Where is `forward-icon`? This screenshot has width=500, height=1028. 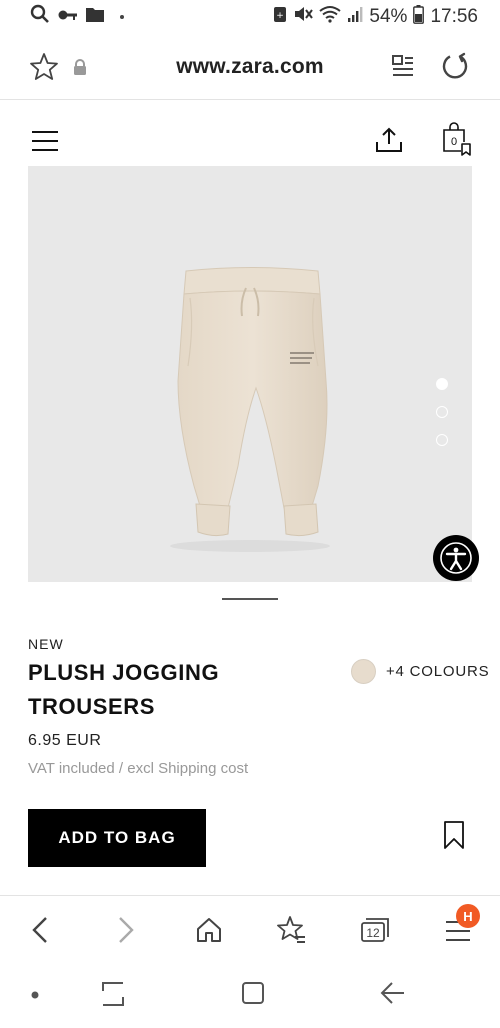
forward-icon is located at coordinates (126, 930).